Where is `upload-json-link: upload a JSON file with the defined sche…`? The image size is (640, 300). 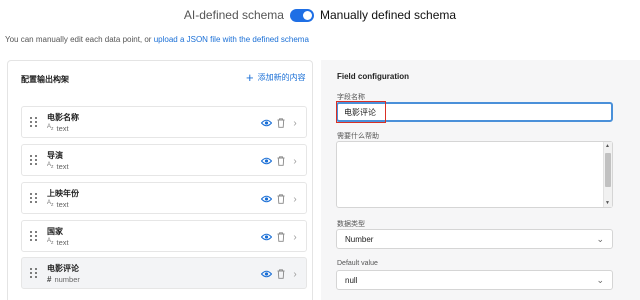 upload-json-link: upload a JSON file with the defined sche… is located at coordinates (231, 39).